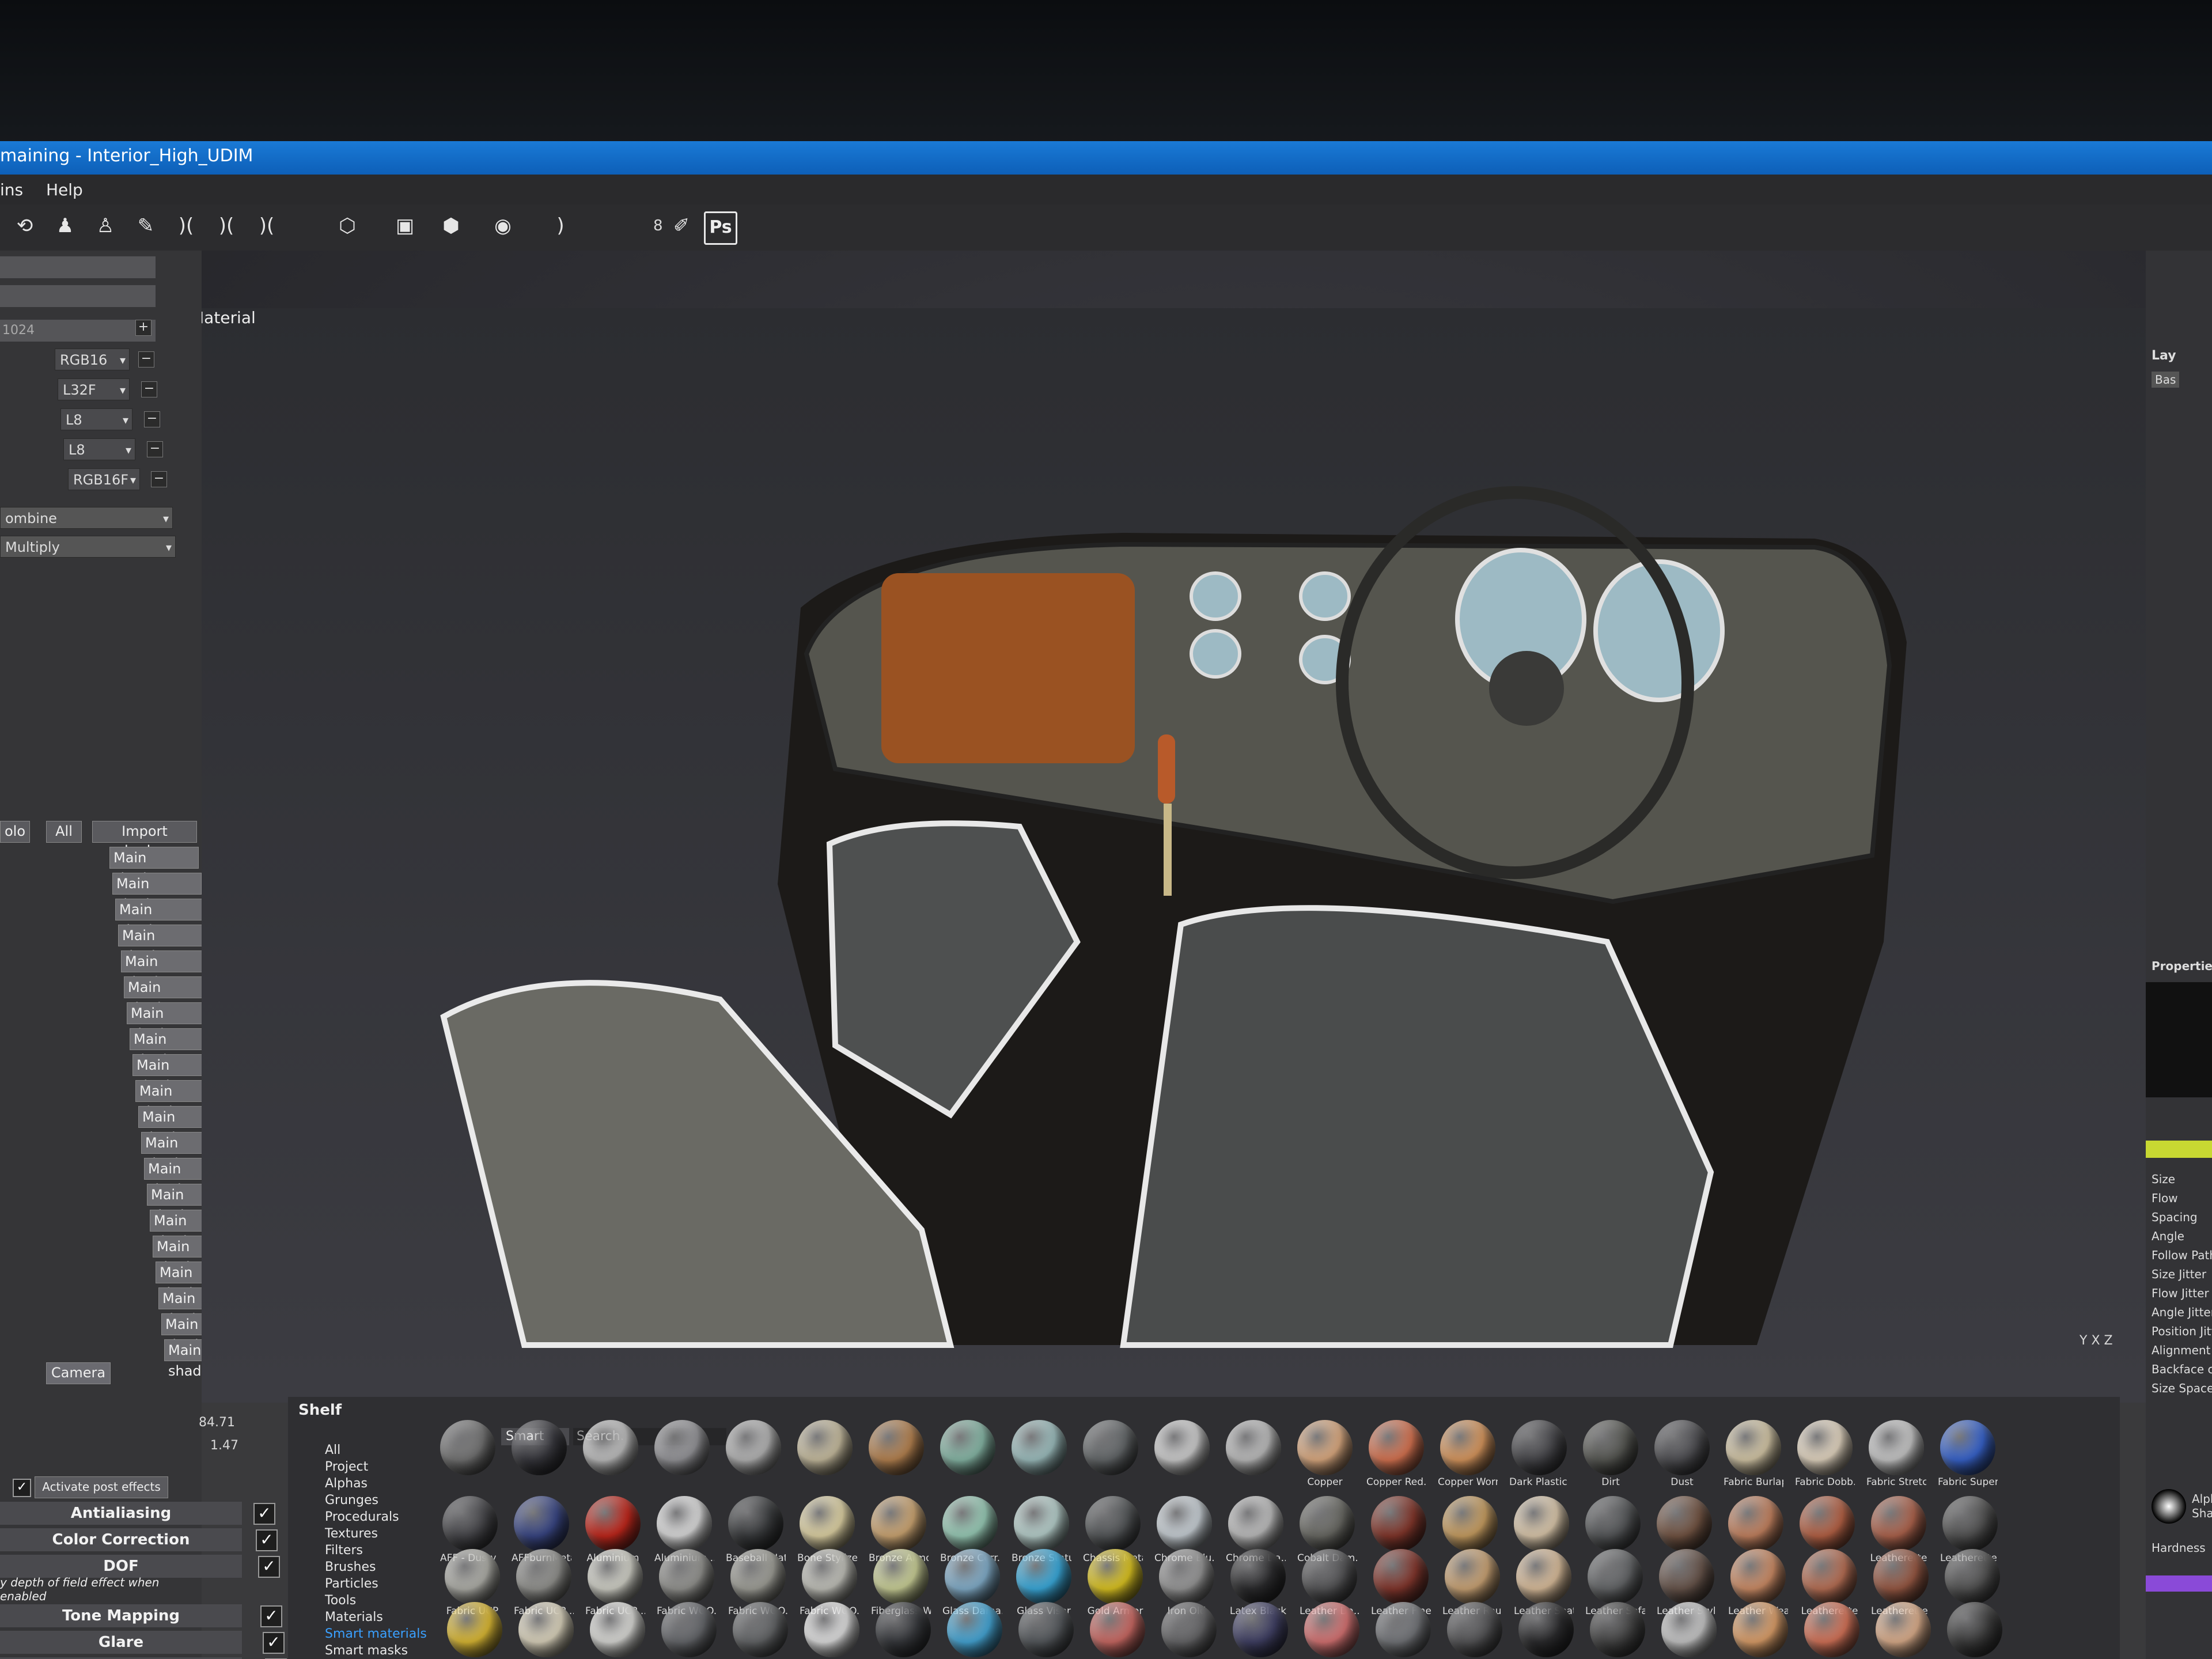 This screenshot has height=1659, width=2212. I want to click on tab-all: All, so click(64, 832).